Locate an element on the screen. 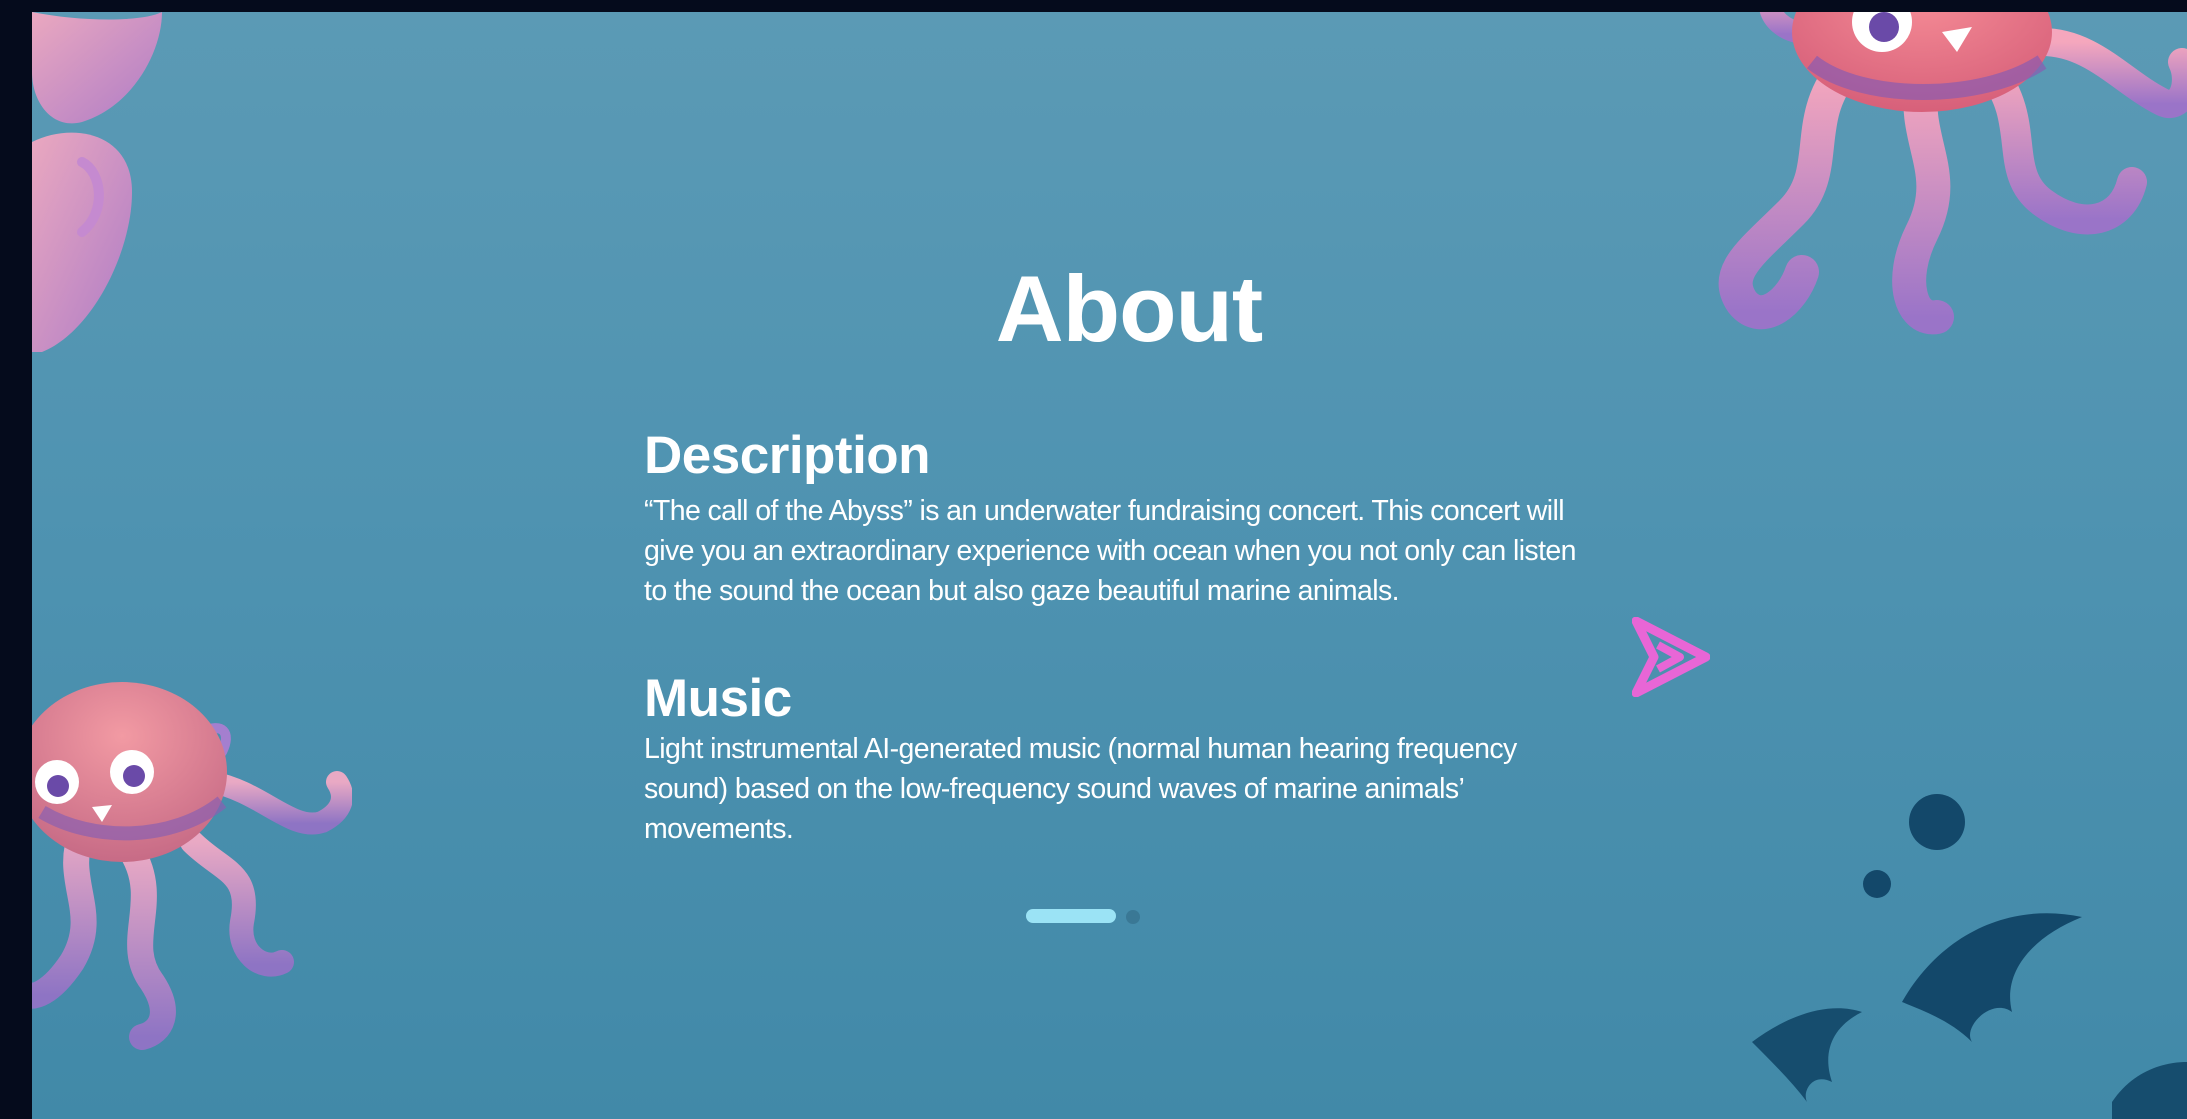 This screenshot has height=1119, width=2187. music-heading: Music is located at coordinates (718, 698).